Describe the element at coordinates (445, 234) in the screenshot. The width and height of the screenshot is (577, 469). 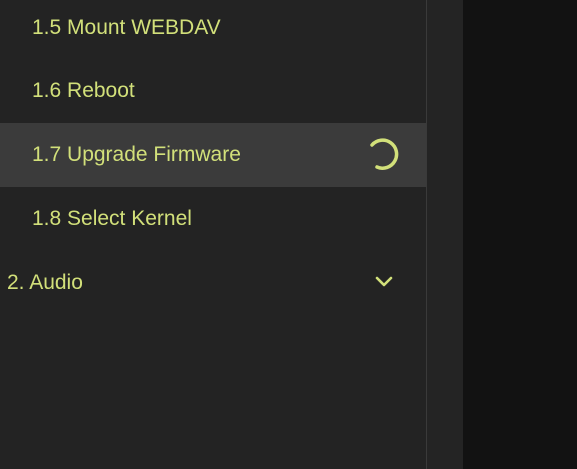
I see `sidebar-gutter` at that location.